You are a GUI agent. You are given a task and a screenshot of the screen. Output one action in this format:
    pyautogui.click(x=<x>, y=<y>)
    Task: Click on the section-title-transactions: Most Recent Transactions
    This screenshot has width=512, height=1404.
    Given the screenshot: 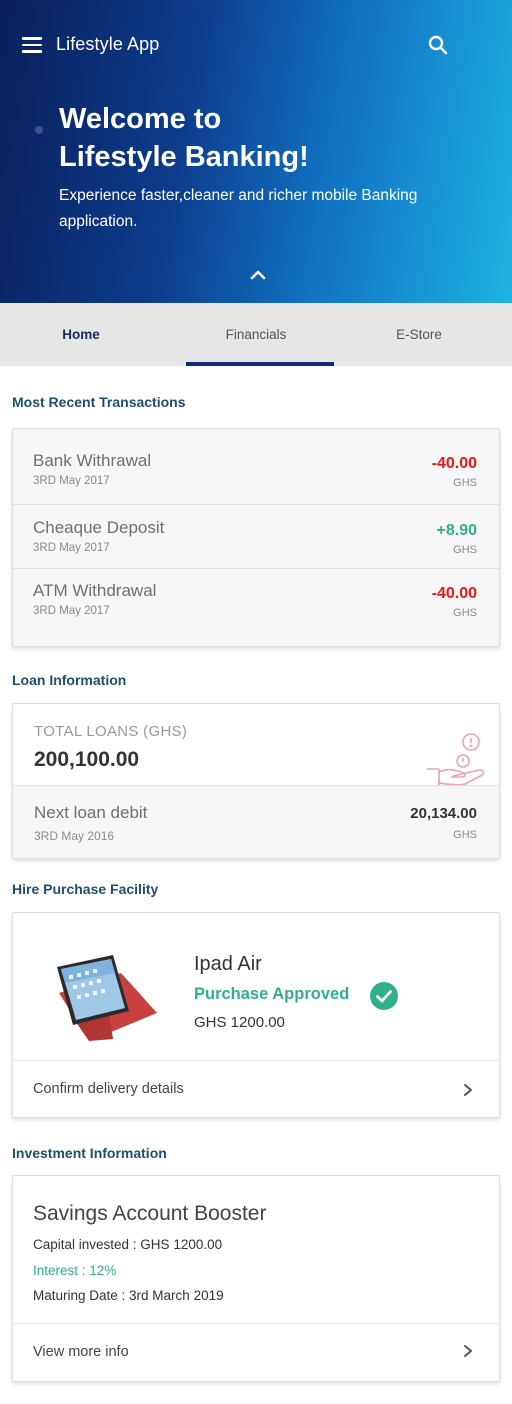 What is the action you would take?
    pyautogui.click(x=99, y=402)
    